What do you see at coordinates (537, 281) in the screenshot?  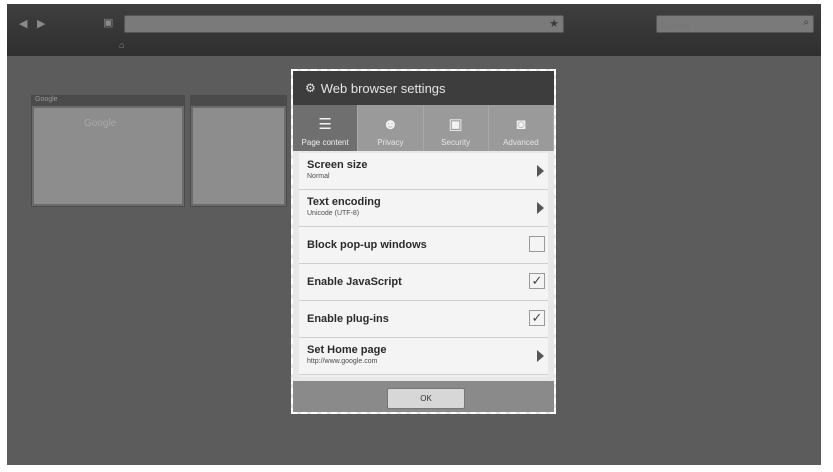 I see `enable-javascript-checkbox: ✓` at bounding box center [537, 281].